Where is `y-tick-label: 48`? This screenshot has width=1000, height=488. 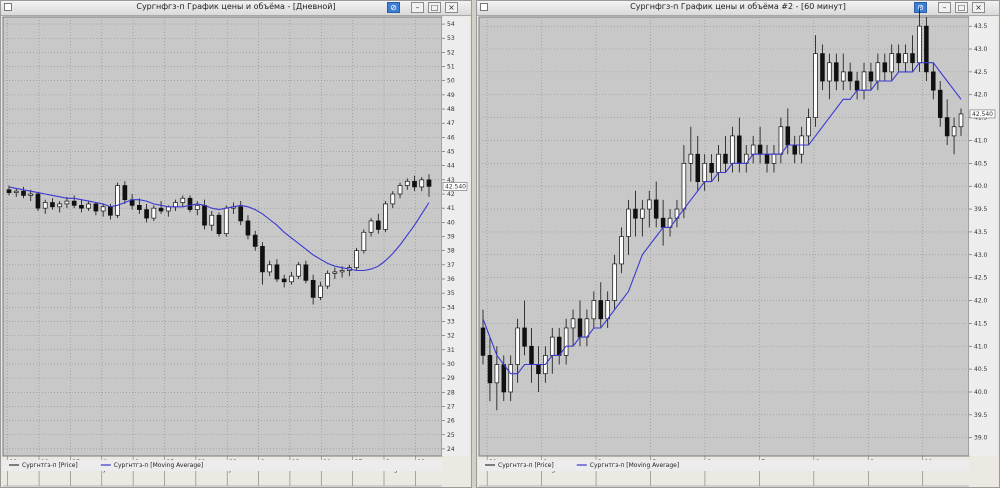
y-tick-label: 48 is located at coordinates (451, 109).